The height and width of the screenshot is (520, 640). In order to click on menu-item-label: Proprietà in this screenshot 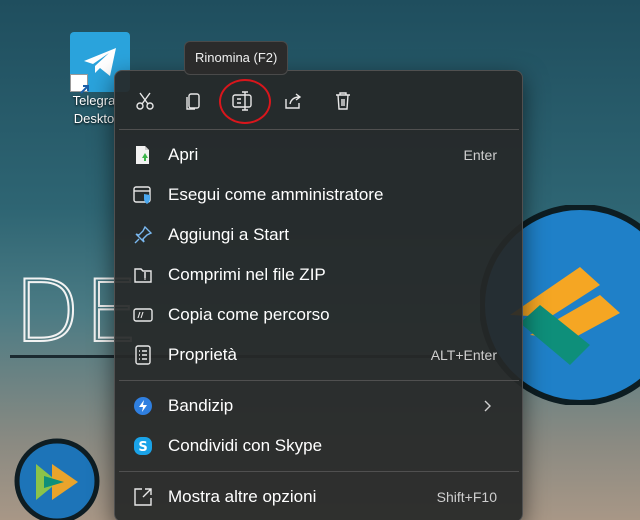, I will do `click(202, 354)`.